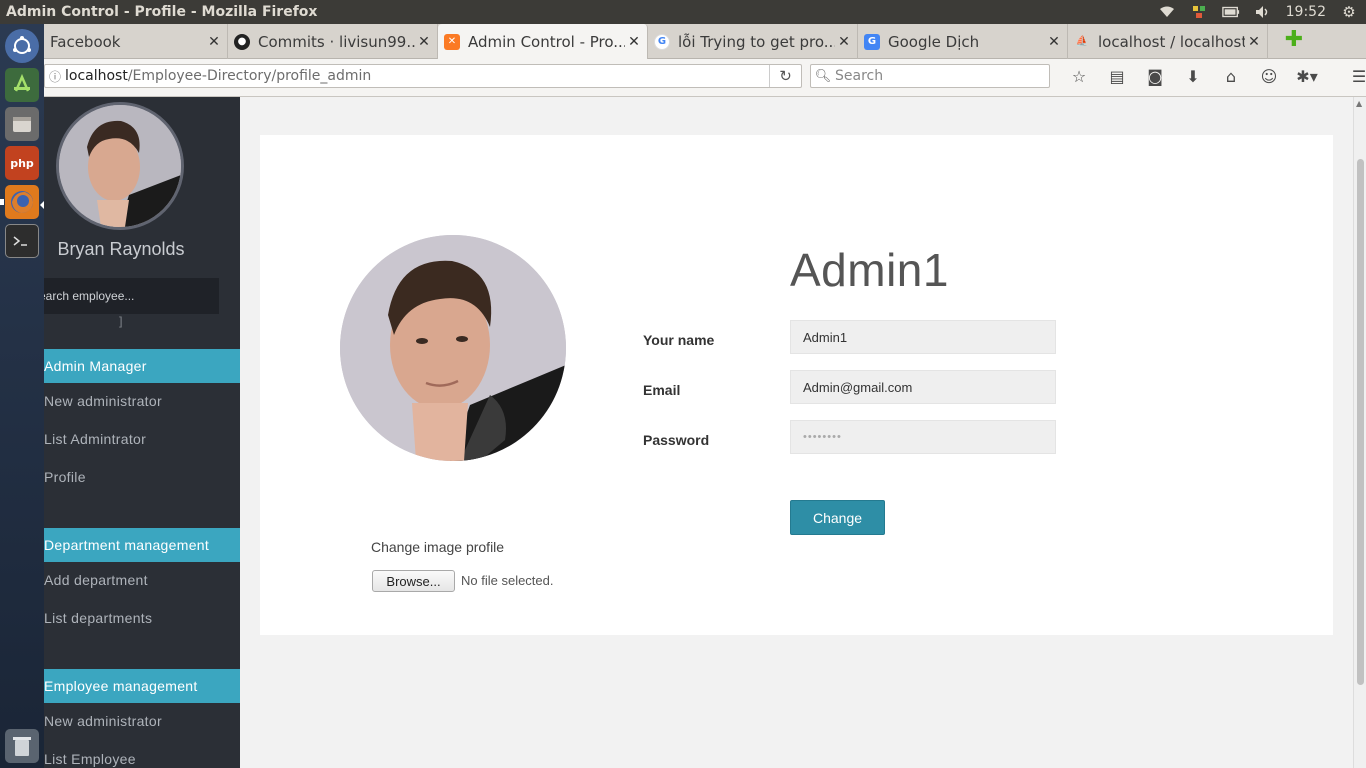 The image size is (1366, 768). What do you see at coordinates (22, 396) in the screenshot?
I see `unity-launcher: php` at bounding box center [22, 396].